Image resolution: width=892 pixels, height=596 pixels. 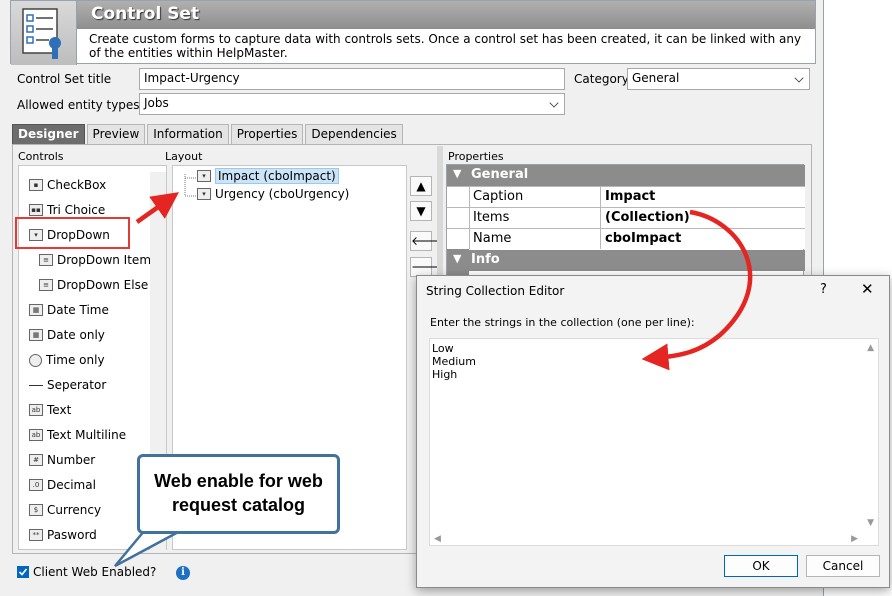 I want to click on arrow-to-layout-icon, so click(x=157, y=208).